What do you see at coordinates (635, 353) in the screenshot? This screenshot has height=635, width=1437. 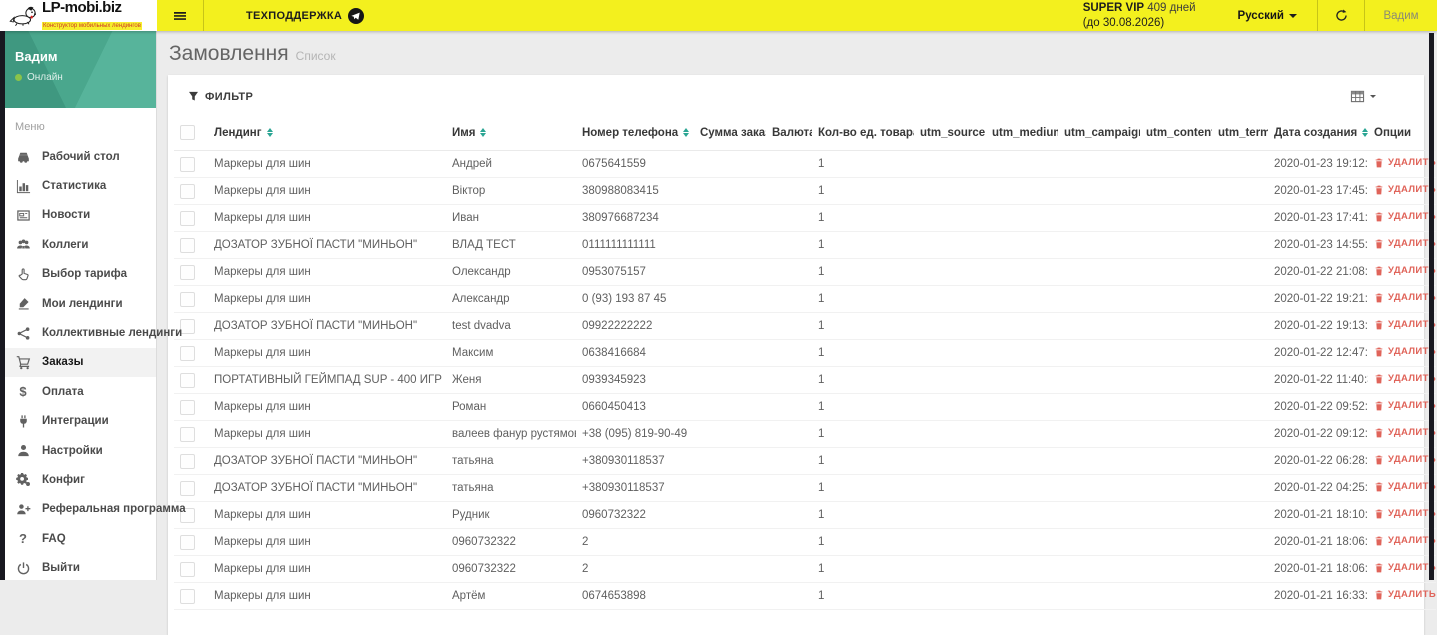 I see `cell-phone: 0638416684` at bounding box center [635, 353].